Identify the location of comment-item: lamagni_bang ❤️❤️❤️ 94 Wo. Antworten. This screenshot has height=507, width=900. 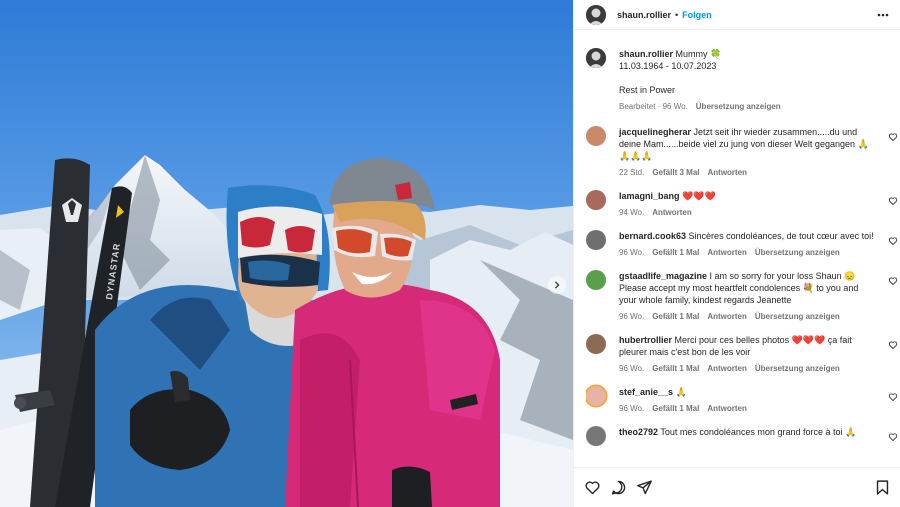
(742, 204).